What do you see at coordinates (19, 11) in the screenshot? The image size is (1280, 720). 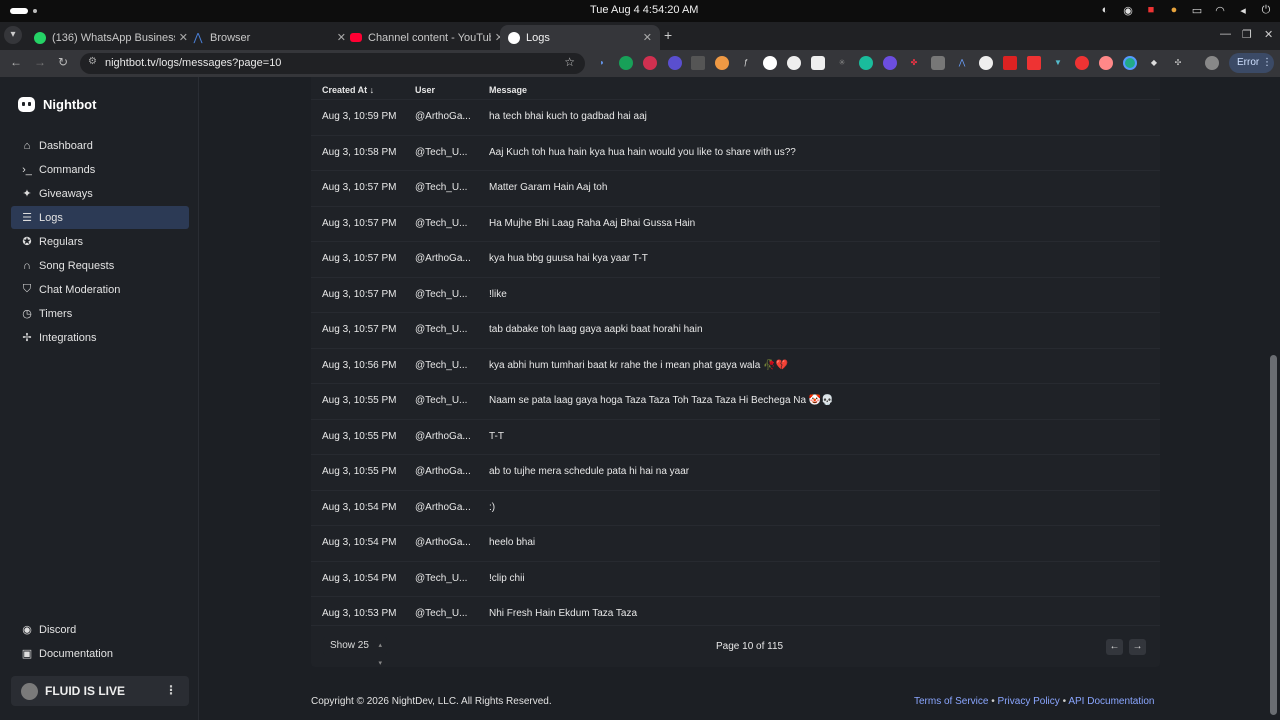 I see `activities-indicator` at bounding box center [19, 11].